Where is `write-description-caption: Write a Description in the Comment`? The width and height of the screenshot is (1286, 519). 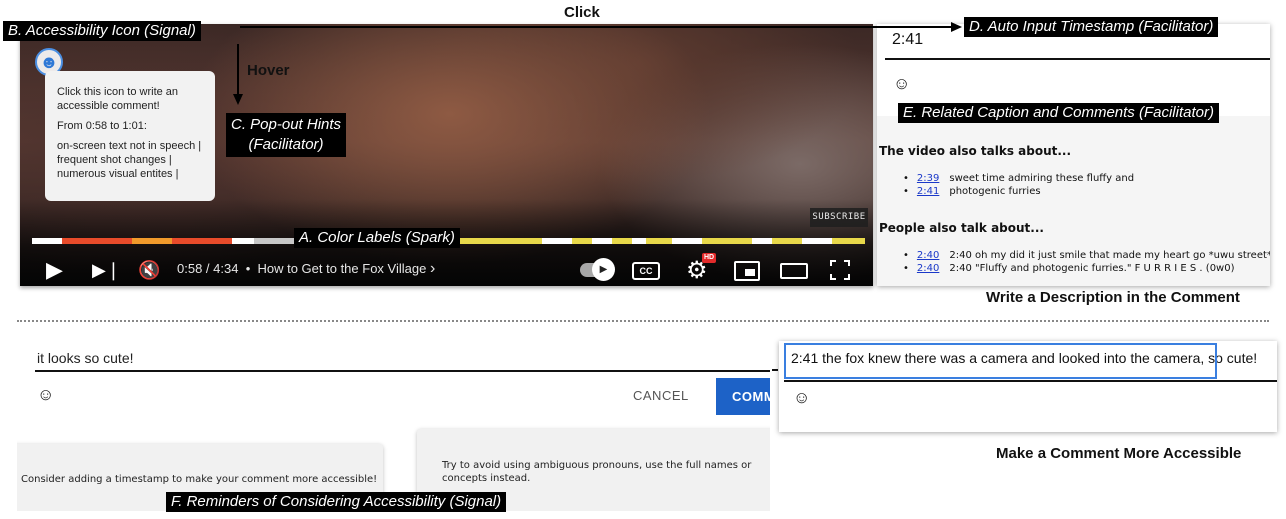 write-description-caption: Write a Description in the Comment is located at coordinates (1113, 297).